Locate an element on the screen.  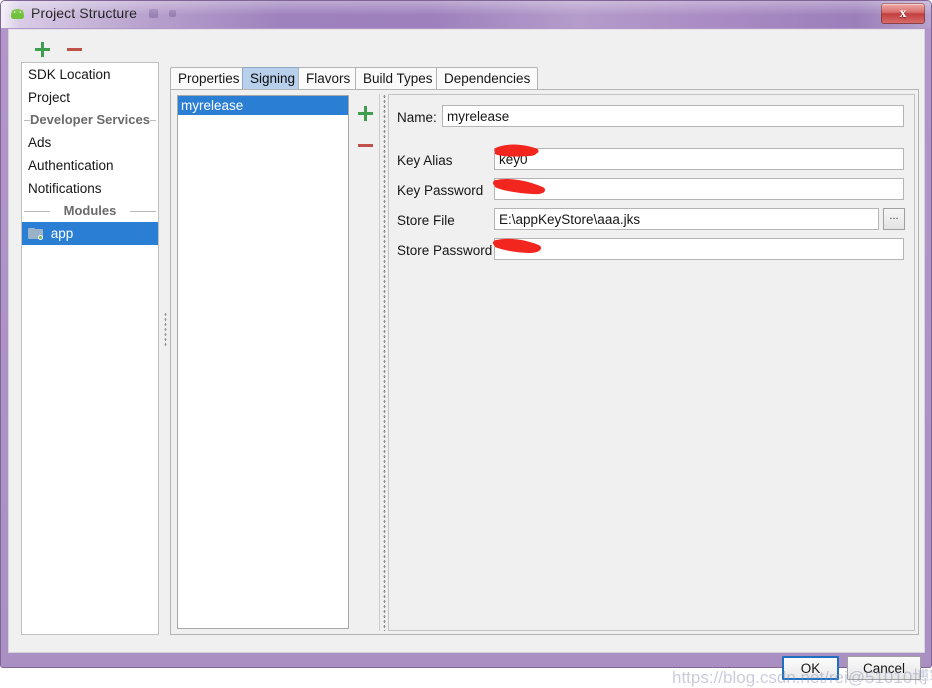
cancel-button: Cancel is located at coordinates (884, 668).